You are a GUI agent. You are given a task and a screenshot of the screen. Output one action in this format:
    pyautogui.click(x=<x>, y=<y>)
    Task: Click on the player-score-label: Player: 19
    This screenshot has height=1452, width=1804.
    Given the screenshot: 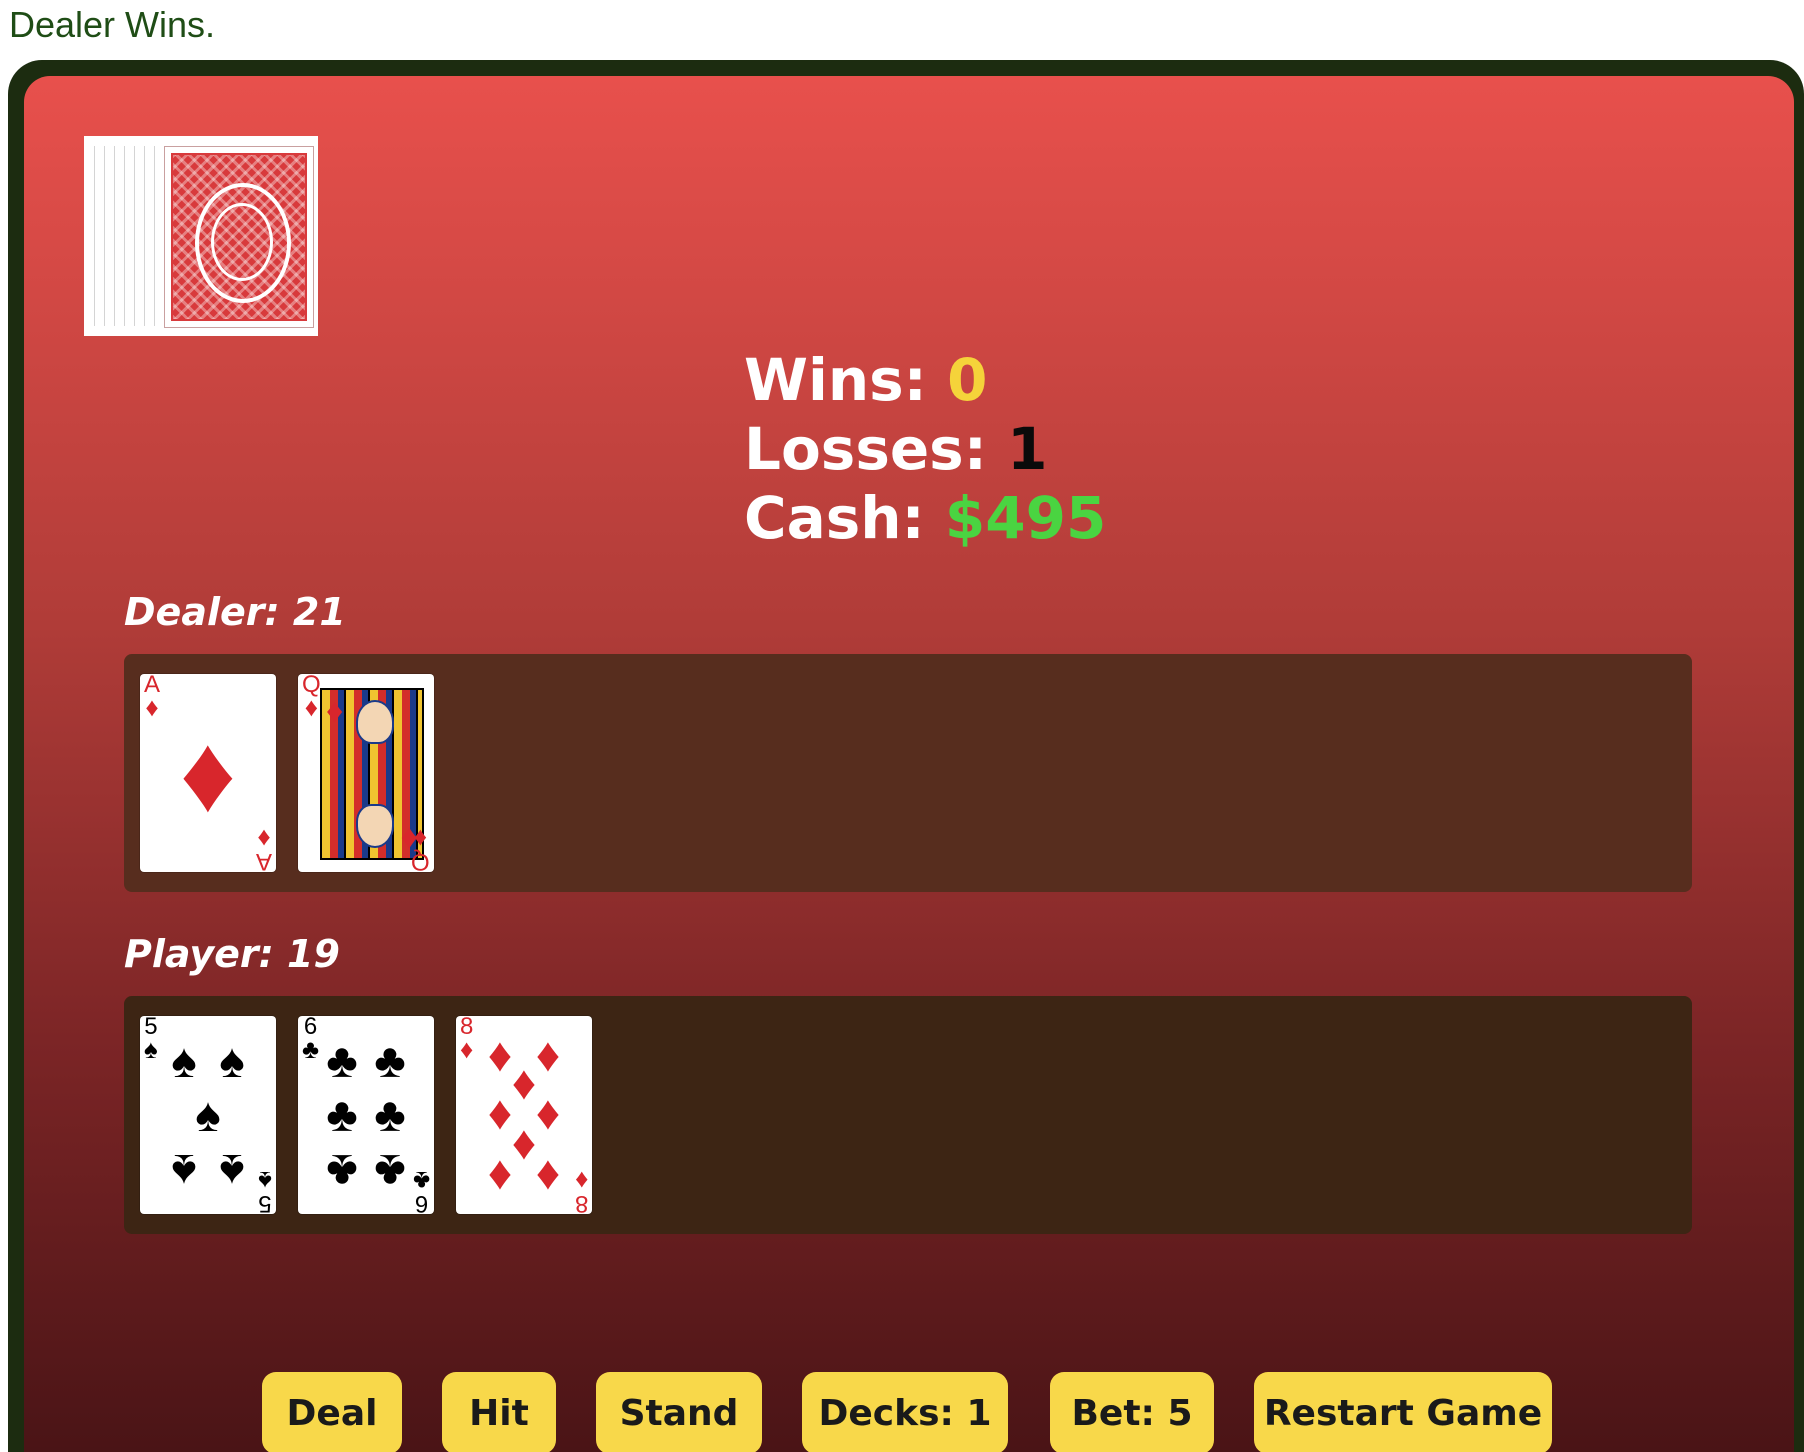 What is the action you would take?
    pyautogui.click(x=232, y=954)
    